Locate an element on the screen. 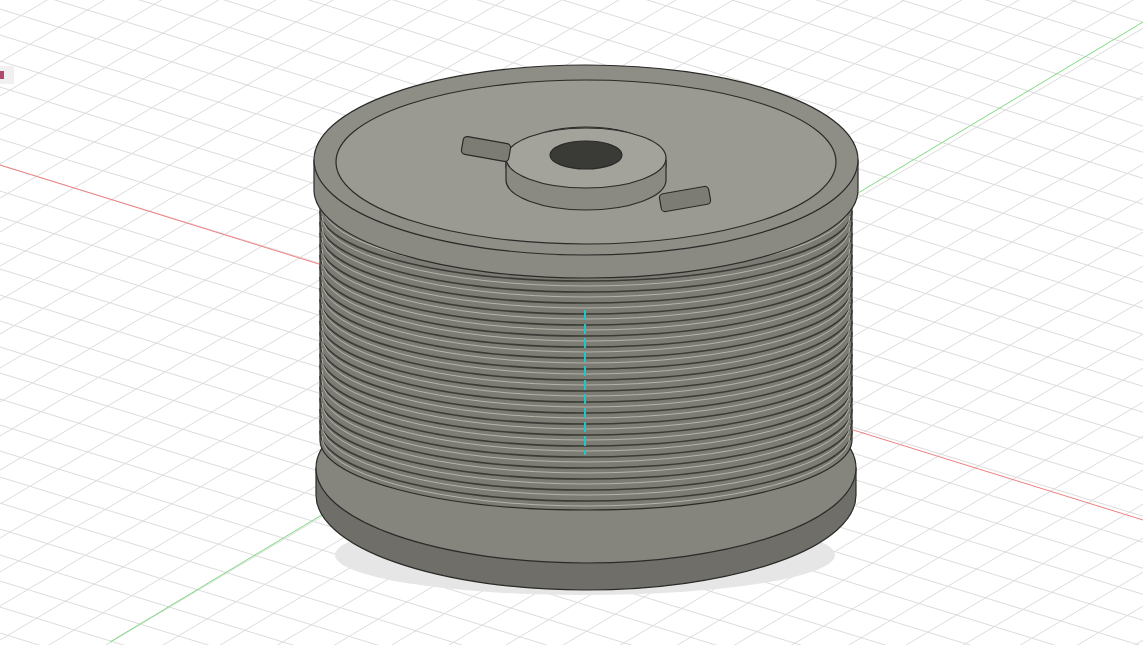 The image size is (1143, 645). color-swatch-icon is located at coordinates (2, 75).